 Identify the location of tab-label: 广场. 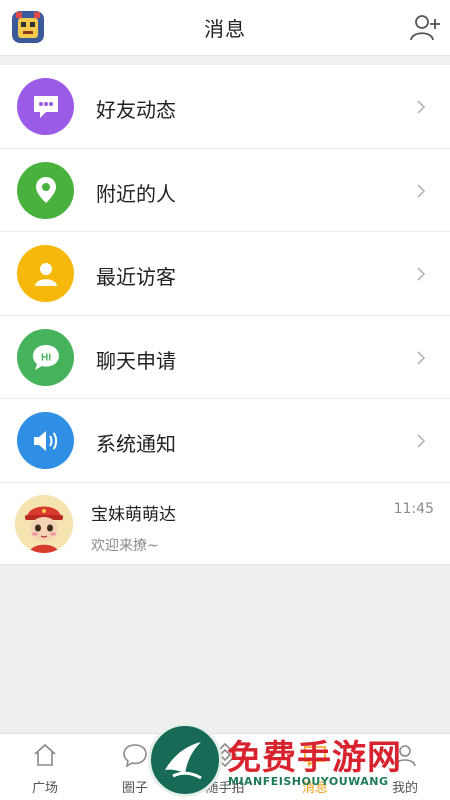
(44, 788).